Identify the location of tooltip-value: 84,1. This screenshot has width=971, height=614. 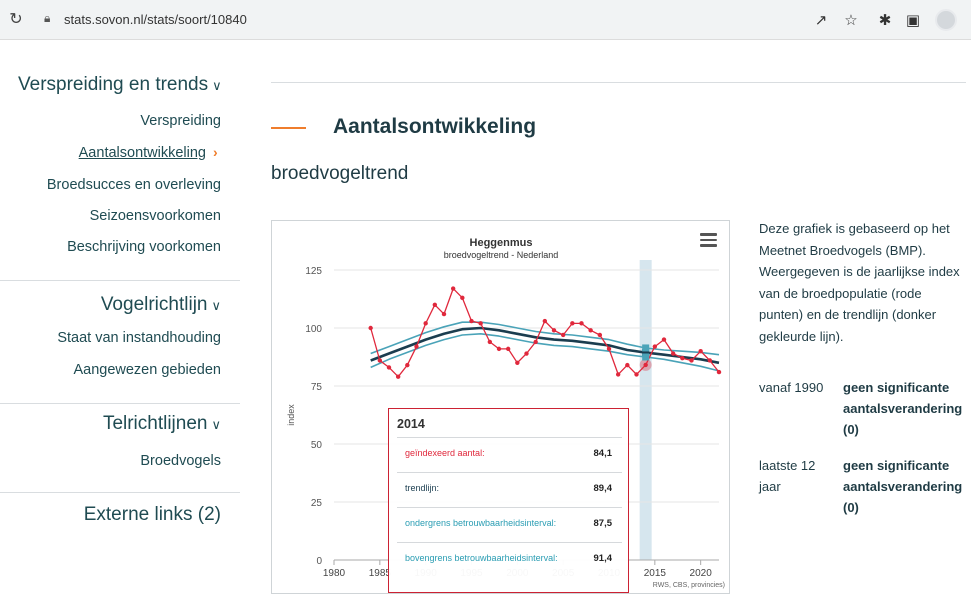
(603, 453).